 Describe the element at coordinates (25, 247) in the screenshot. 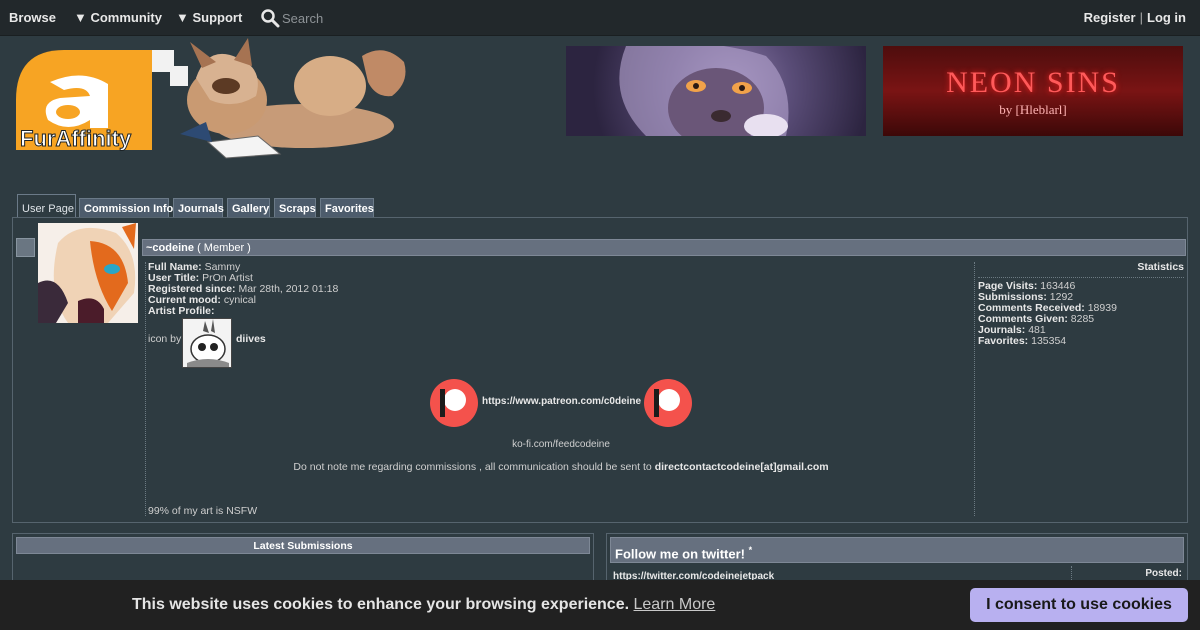

I see `watch-toggle` at that location.